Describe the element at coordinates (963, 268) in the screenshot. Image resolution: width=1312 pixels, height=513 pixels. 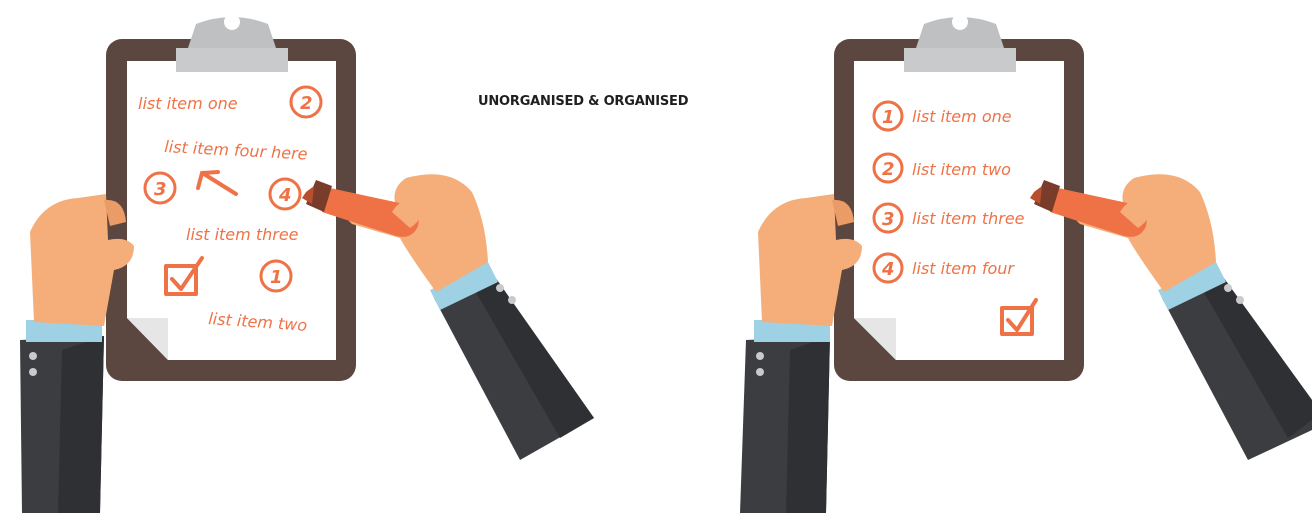
I see `org-item-label: list item four` at that location.